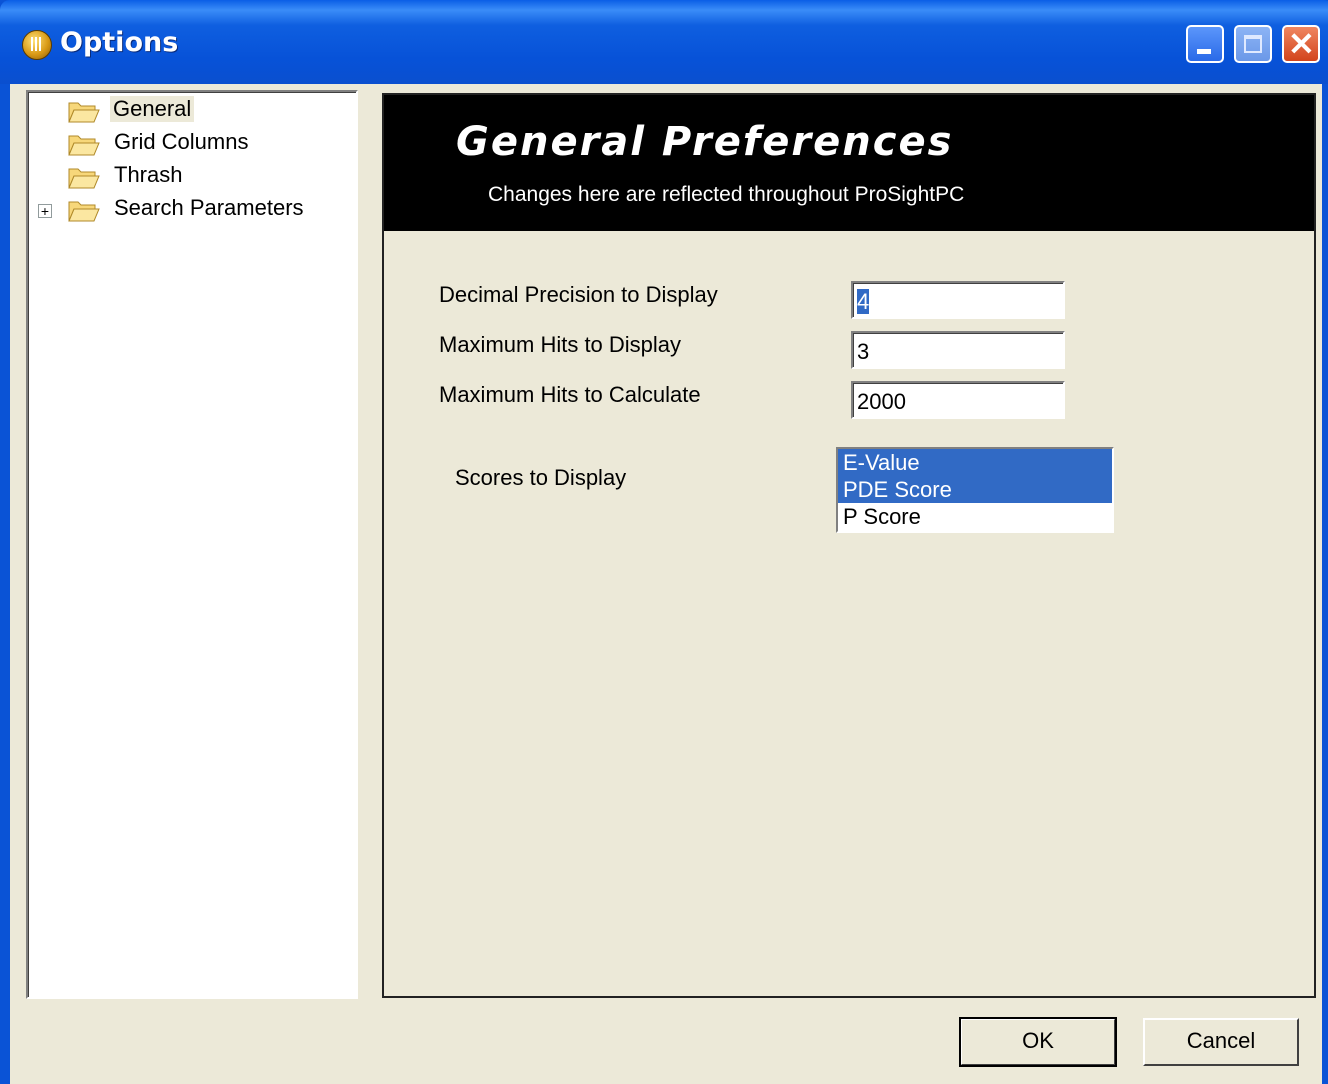  I want to click on list-option-pde-score: PDE Score, so click(975, 489).